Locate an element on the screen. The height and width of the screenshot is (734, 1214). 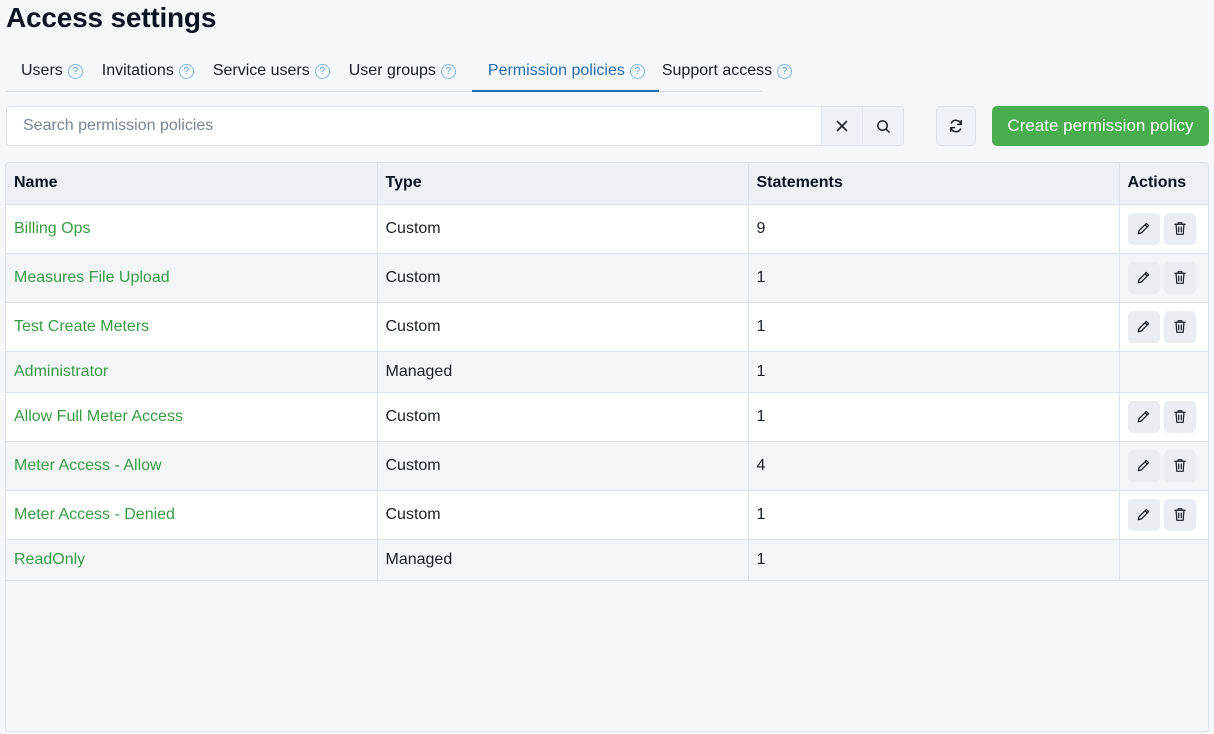
policy-name-link: Test Create Meters is located at coordinates (81, 326).